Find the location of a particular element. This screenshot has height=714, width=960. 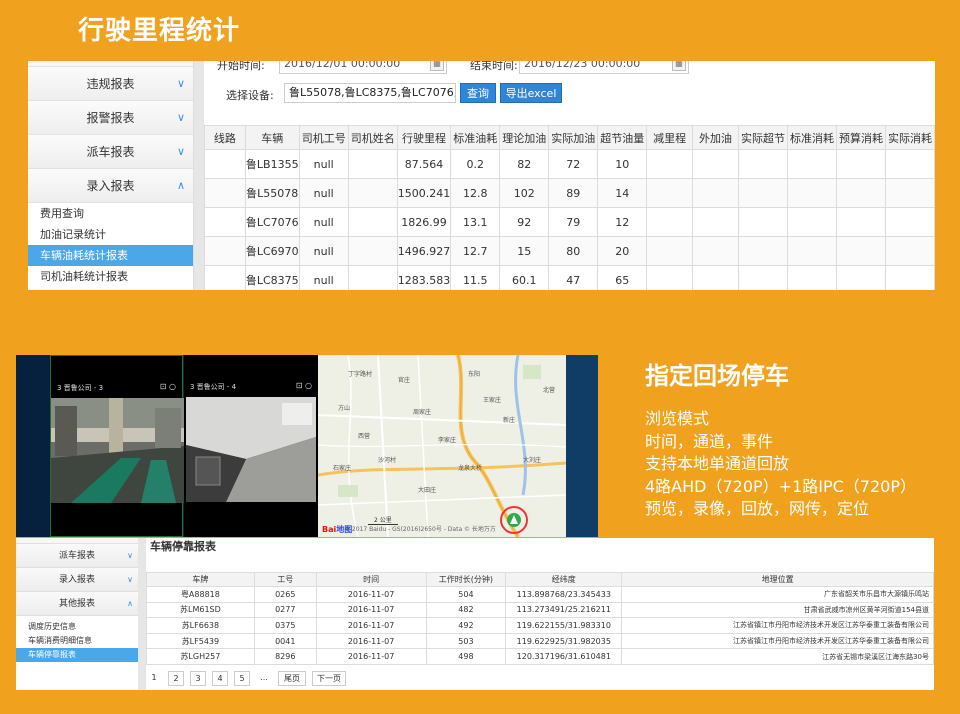

table-row: 鲁LC7076 null 1826.99 13.1 92 79 12 is located at coordinates (569, 222).